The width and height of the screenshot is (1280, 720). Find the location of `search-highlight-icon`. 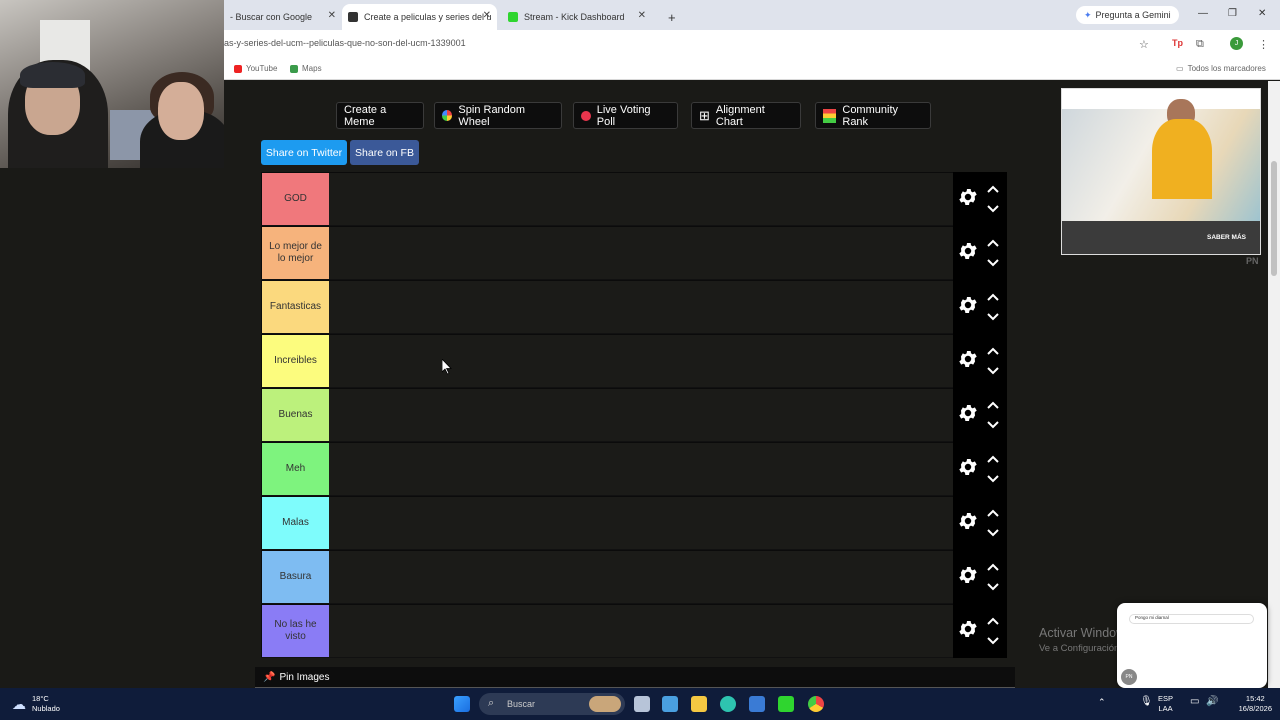

search-highlight-icon is located at coordinates (605, 704).